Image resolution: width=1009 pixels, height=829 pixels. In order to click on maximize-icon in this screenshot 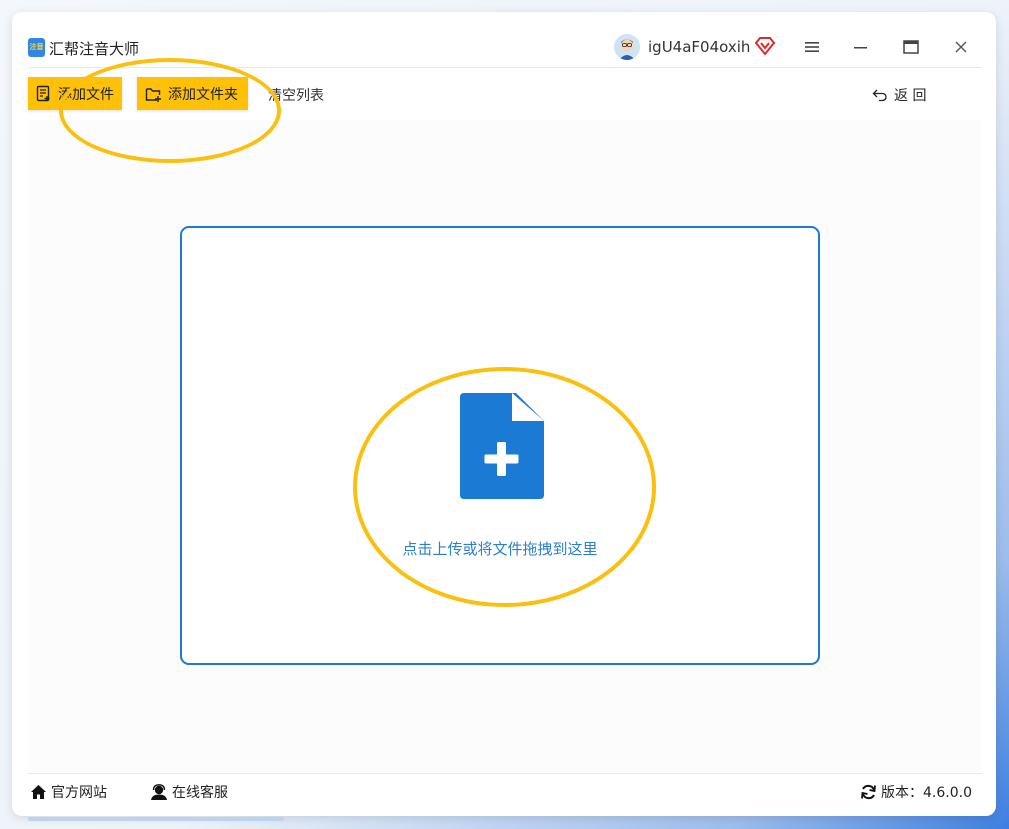, I will do `click(911, 47)`.